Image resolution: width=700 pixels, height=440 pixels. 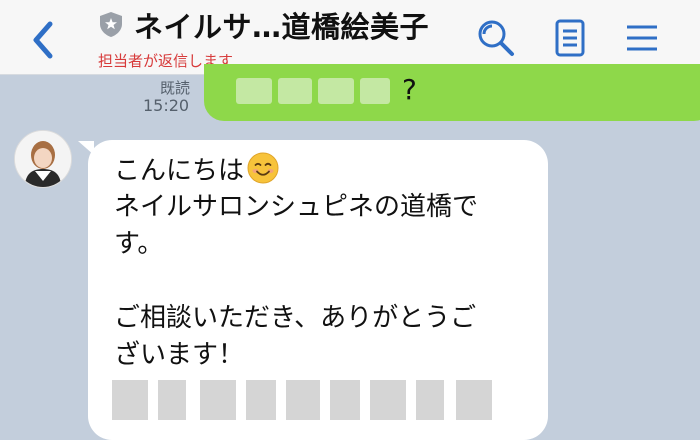 I want to click on message-line: こんにちは, so click(x=319, y=170).